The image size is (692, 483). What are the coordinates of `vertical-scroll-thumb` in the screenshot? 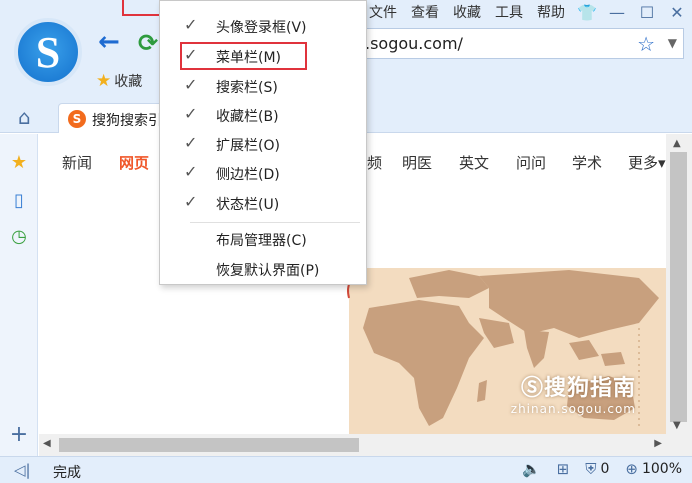 It's located at (678, 287).